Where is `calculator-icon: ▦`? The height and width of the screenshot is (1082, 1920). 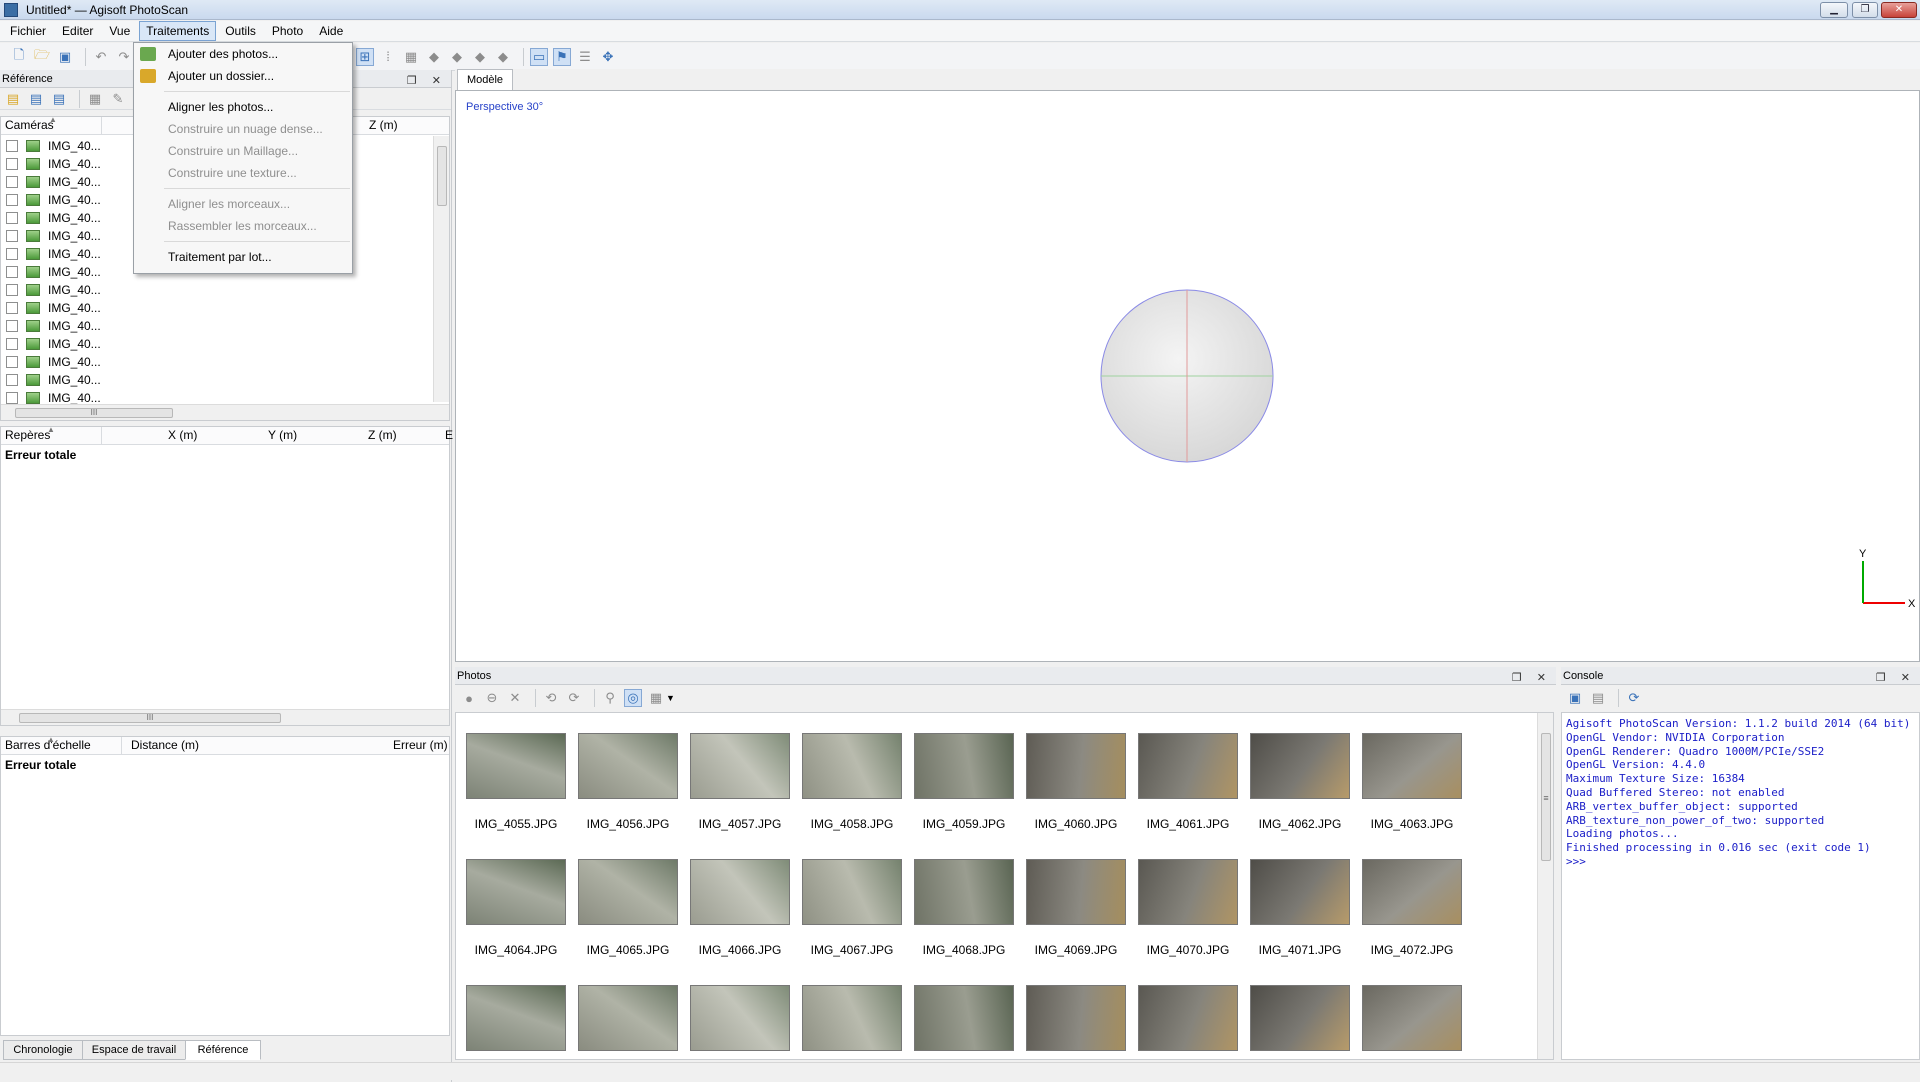 calculator-icon: ▦ is located at coordinates (95, 99).